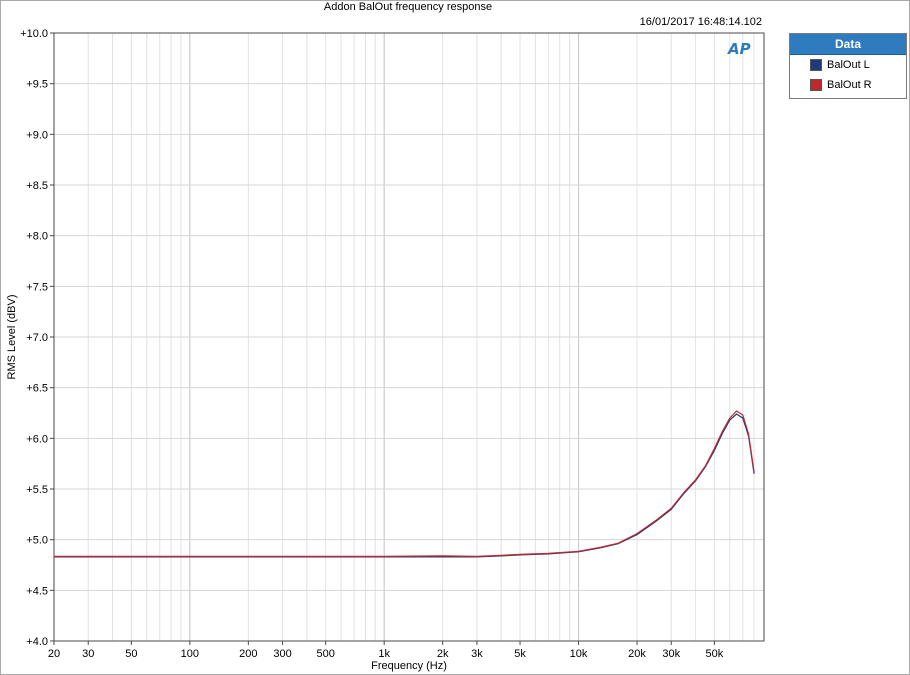 Image resolution: width=910 pixels, height=675 pixels. I want to click on x-tick-label: 1k, so click(384, 654).